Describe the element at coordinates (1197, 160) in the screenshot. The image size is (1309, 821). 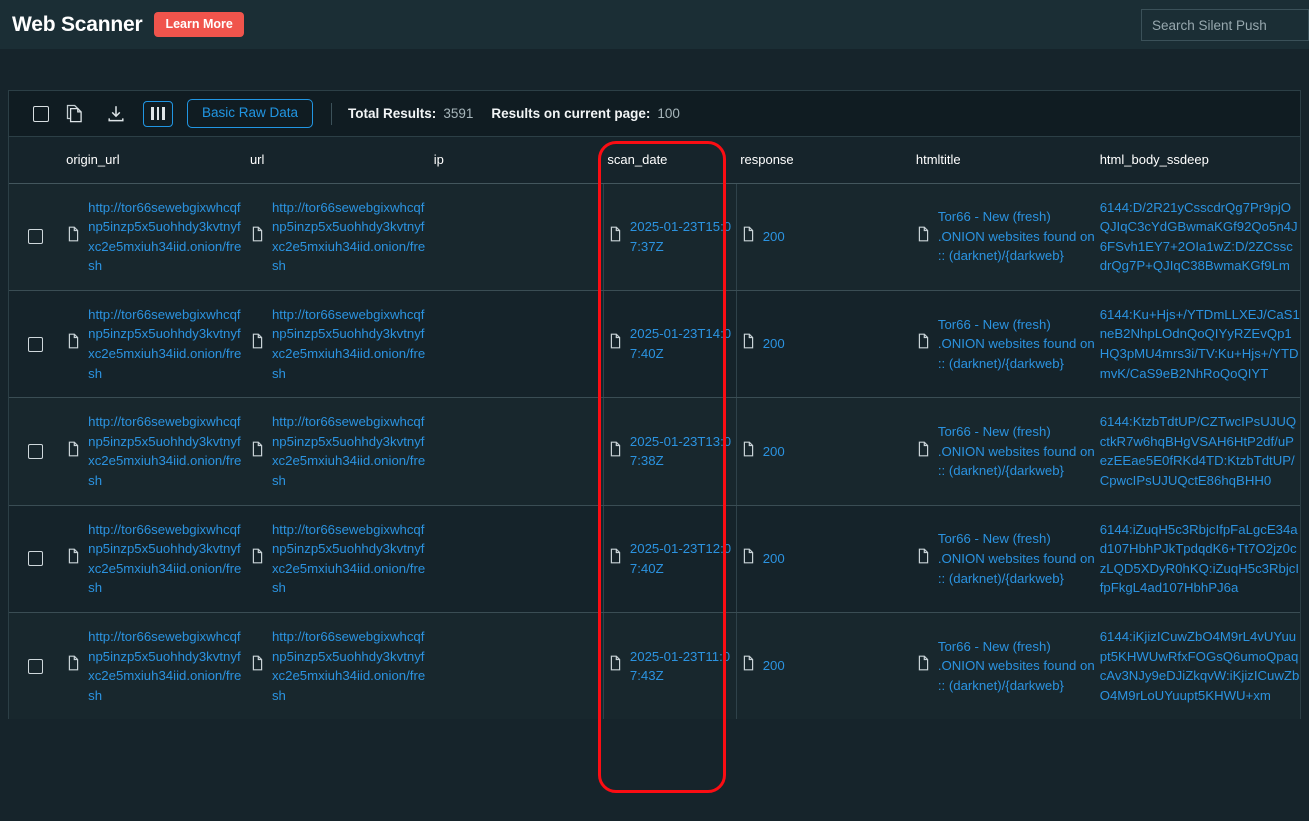
I see `column-header-html-body-ssdeep: html_body_ssdeep` at that location.